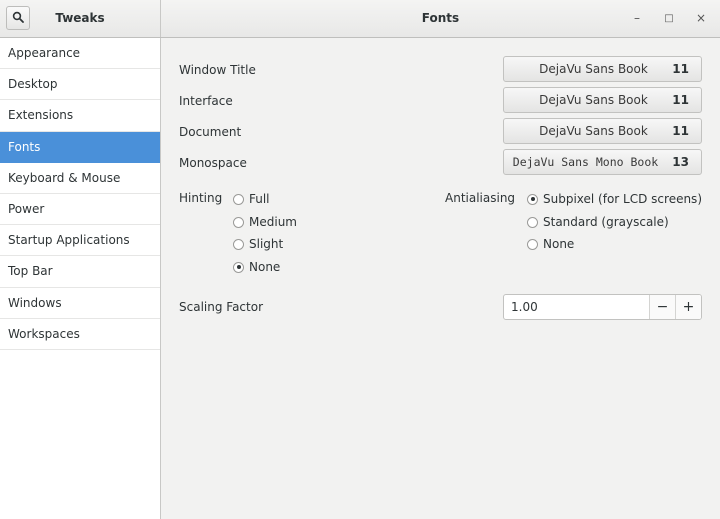 The image size is (720, 519). I want to click on sidebar-item-keyboard-mouse: Keyboard & Mouse, so click(80, 178).